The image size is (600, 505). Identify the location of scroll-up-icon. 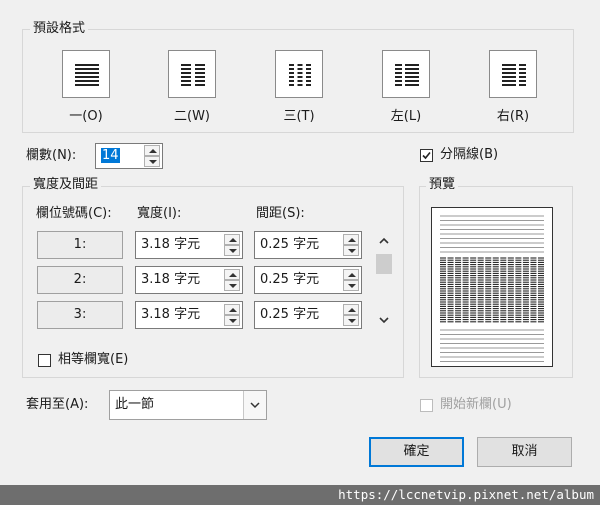
(384, 241).